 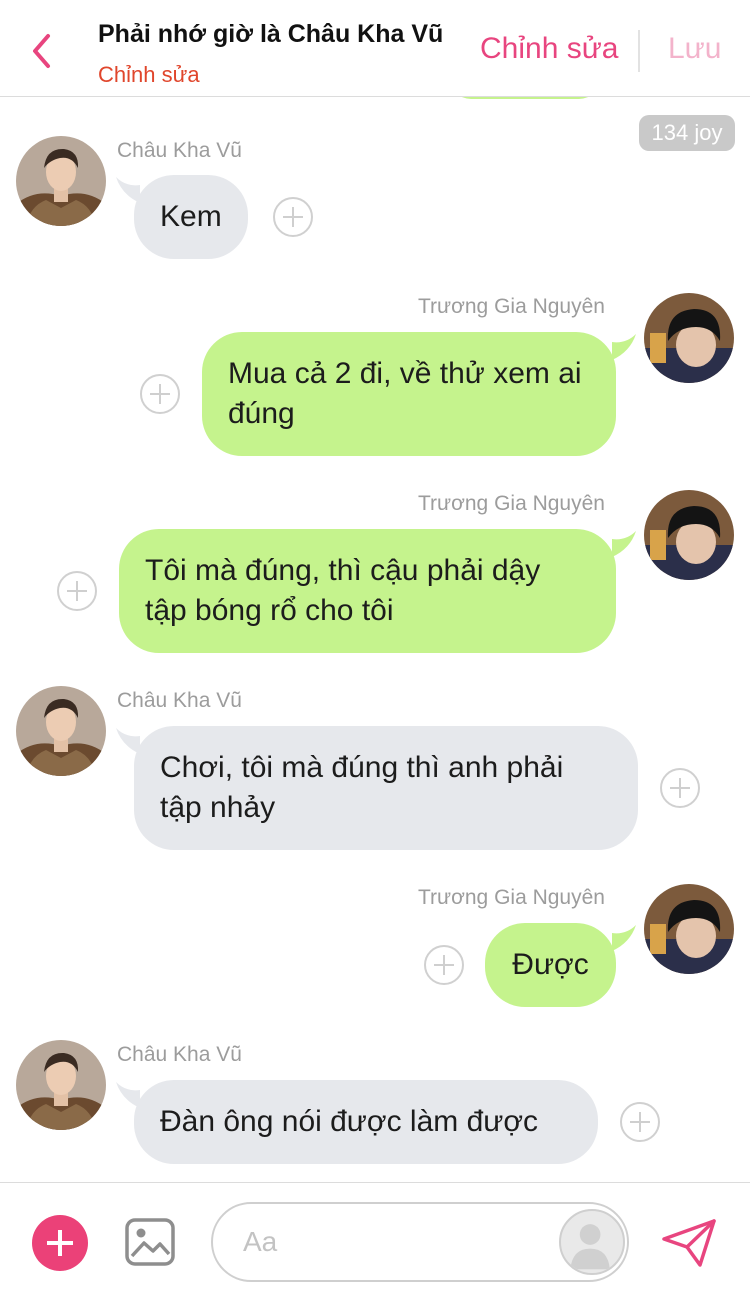 What do you see at coordinates (60, 1243) in the screenshot?
I see `add-button` at bounding box center [60, 1243].